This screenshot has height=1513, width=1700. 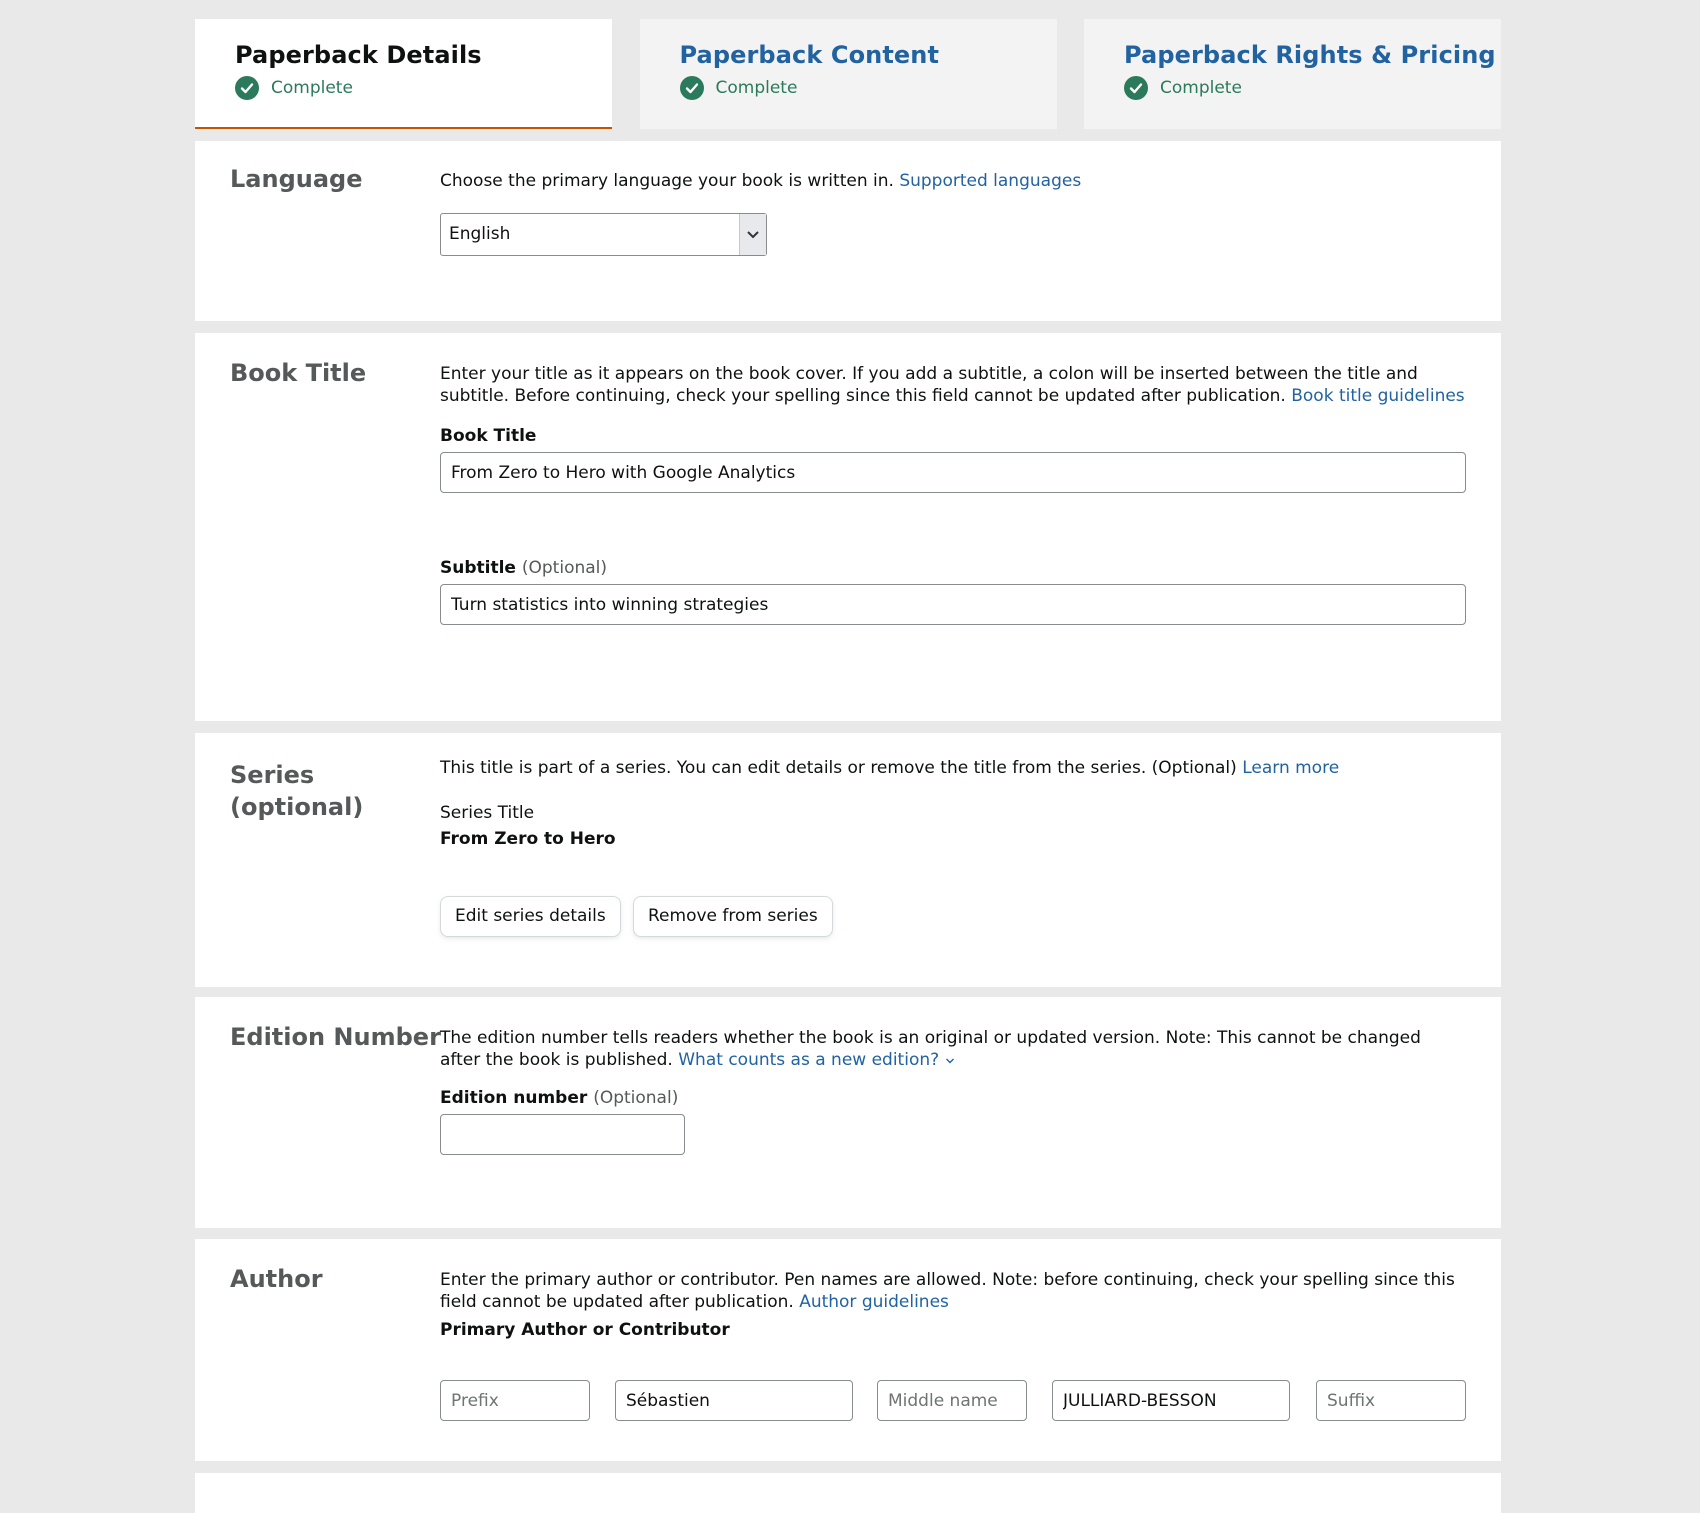 What do you see at coordinates (358, 55) in the screenshot?
I see `tab-title: Paperback Details` at bounding box center [358, 55].